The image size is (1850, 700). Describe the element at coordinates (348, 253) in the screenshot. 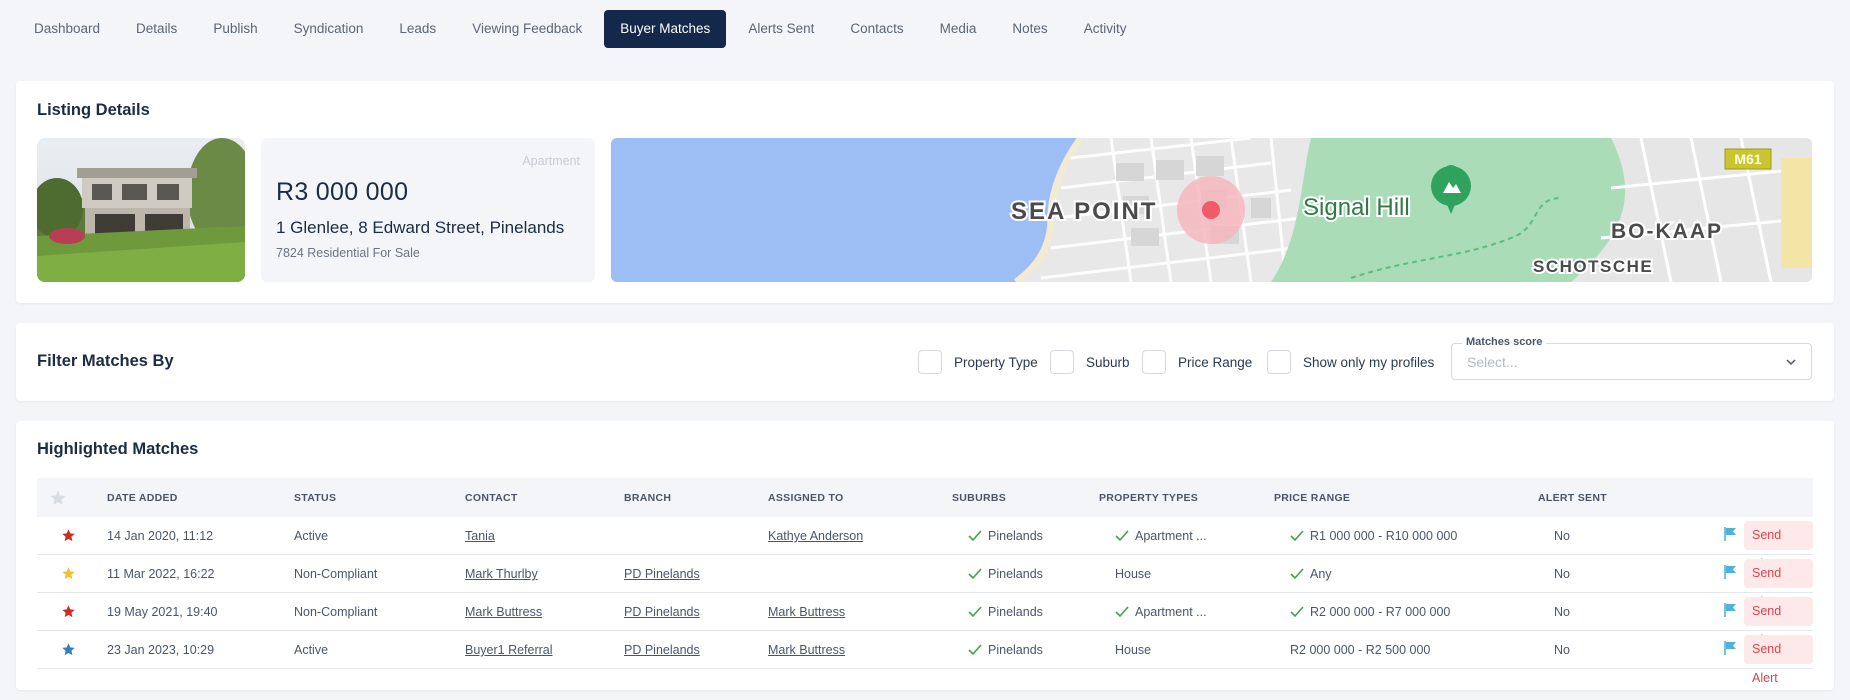

I see `listing-reference: 7824 Residential For Sale` at that location.